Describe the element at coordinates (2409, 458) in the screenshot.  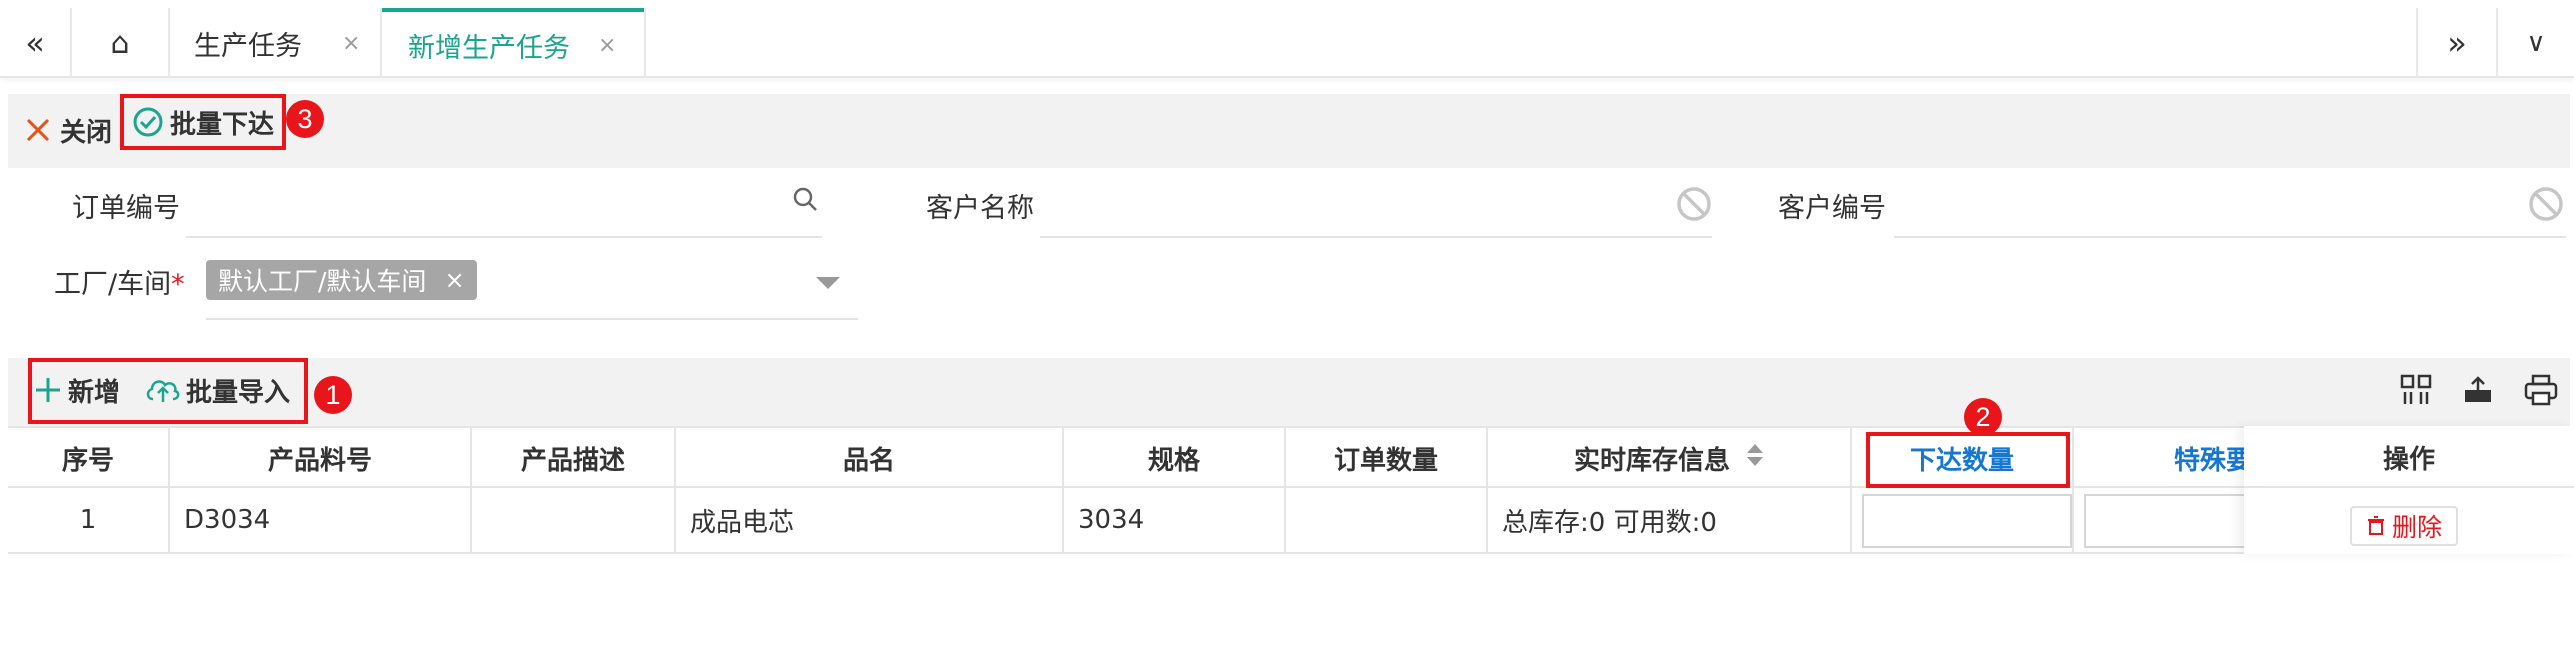
I see `col-header-operation: 操作` at that location.